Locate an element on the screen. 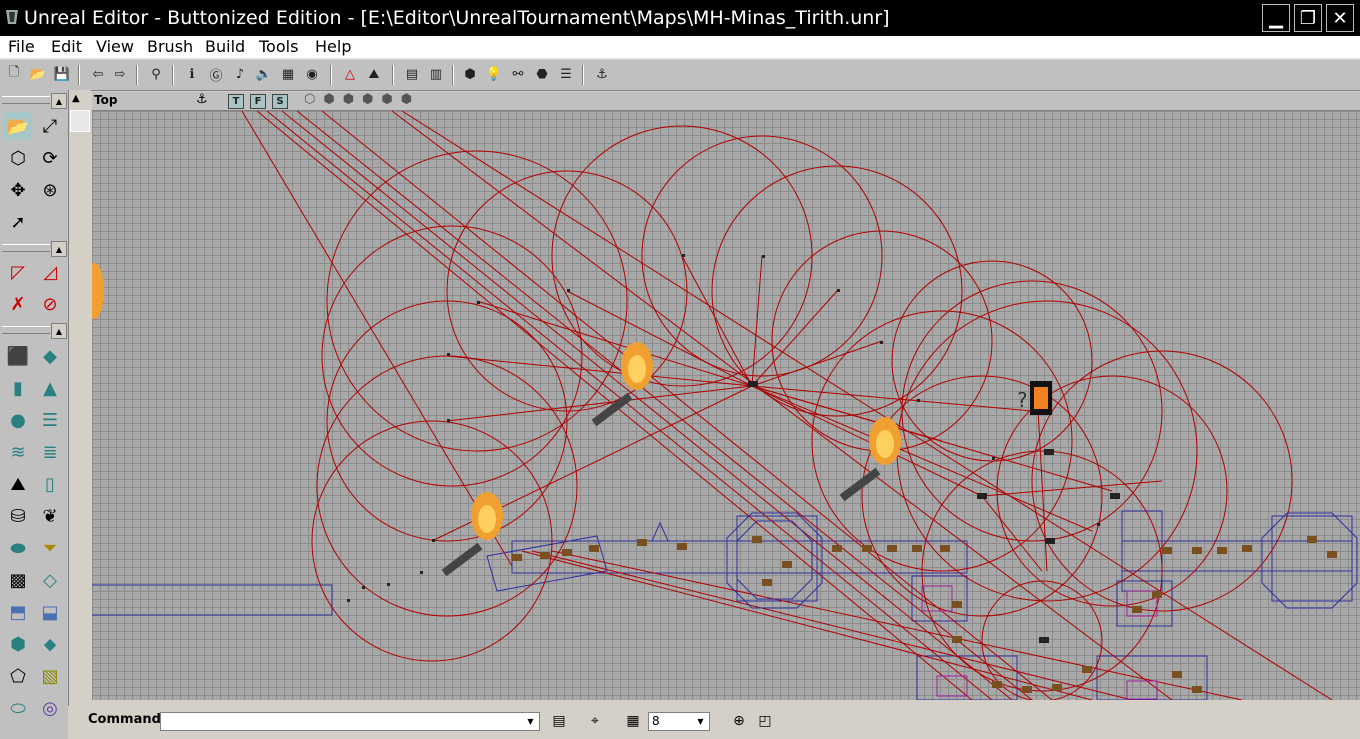  build-all-icon: ⬣ is located at coordinates (542, 74).